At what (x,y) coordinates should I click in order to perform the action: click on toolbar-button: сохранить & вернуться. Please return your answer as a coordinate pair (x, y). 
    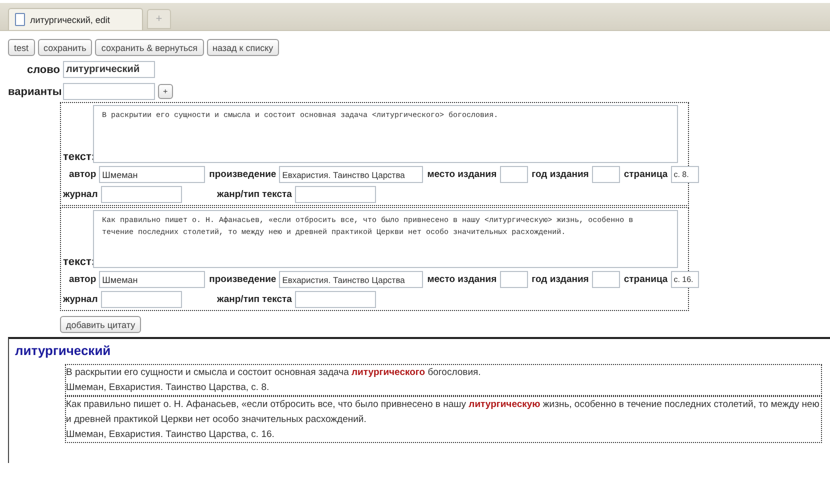
    Looking at the image, I should click on (149, 47).